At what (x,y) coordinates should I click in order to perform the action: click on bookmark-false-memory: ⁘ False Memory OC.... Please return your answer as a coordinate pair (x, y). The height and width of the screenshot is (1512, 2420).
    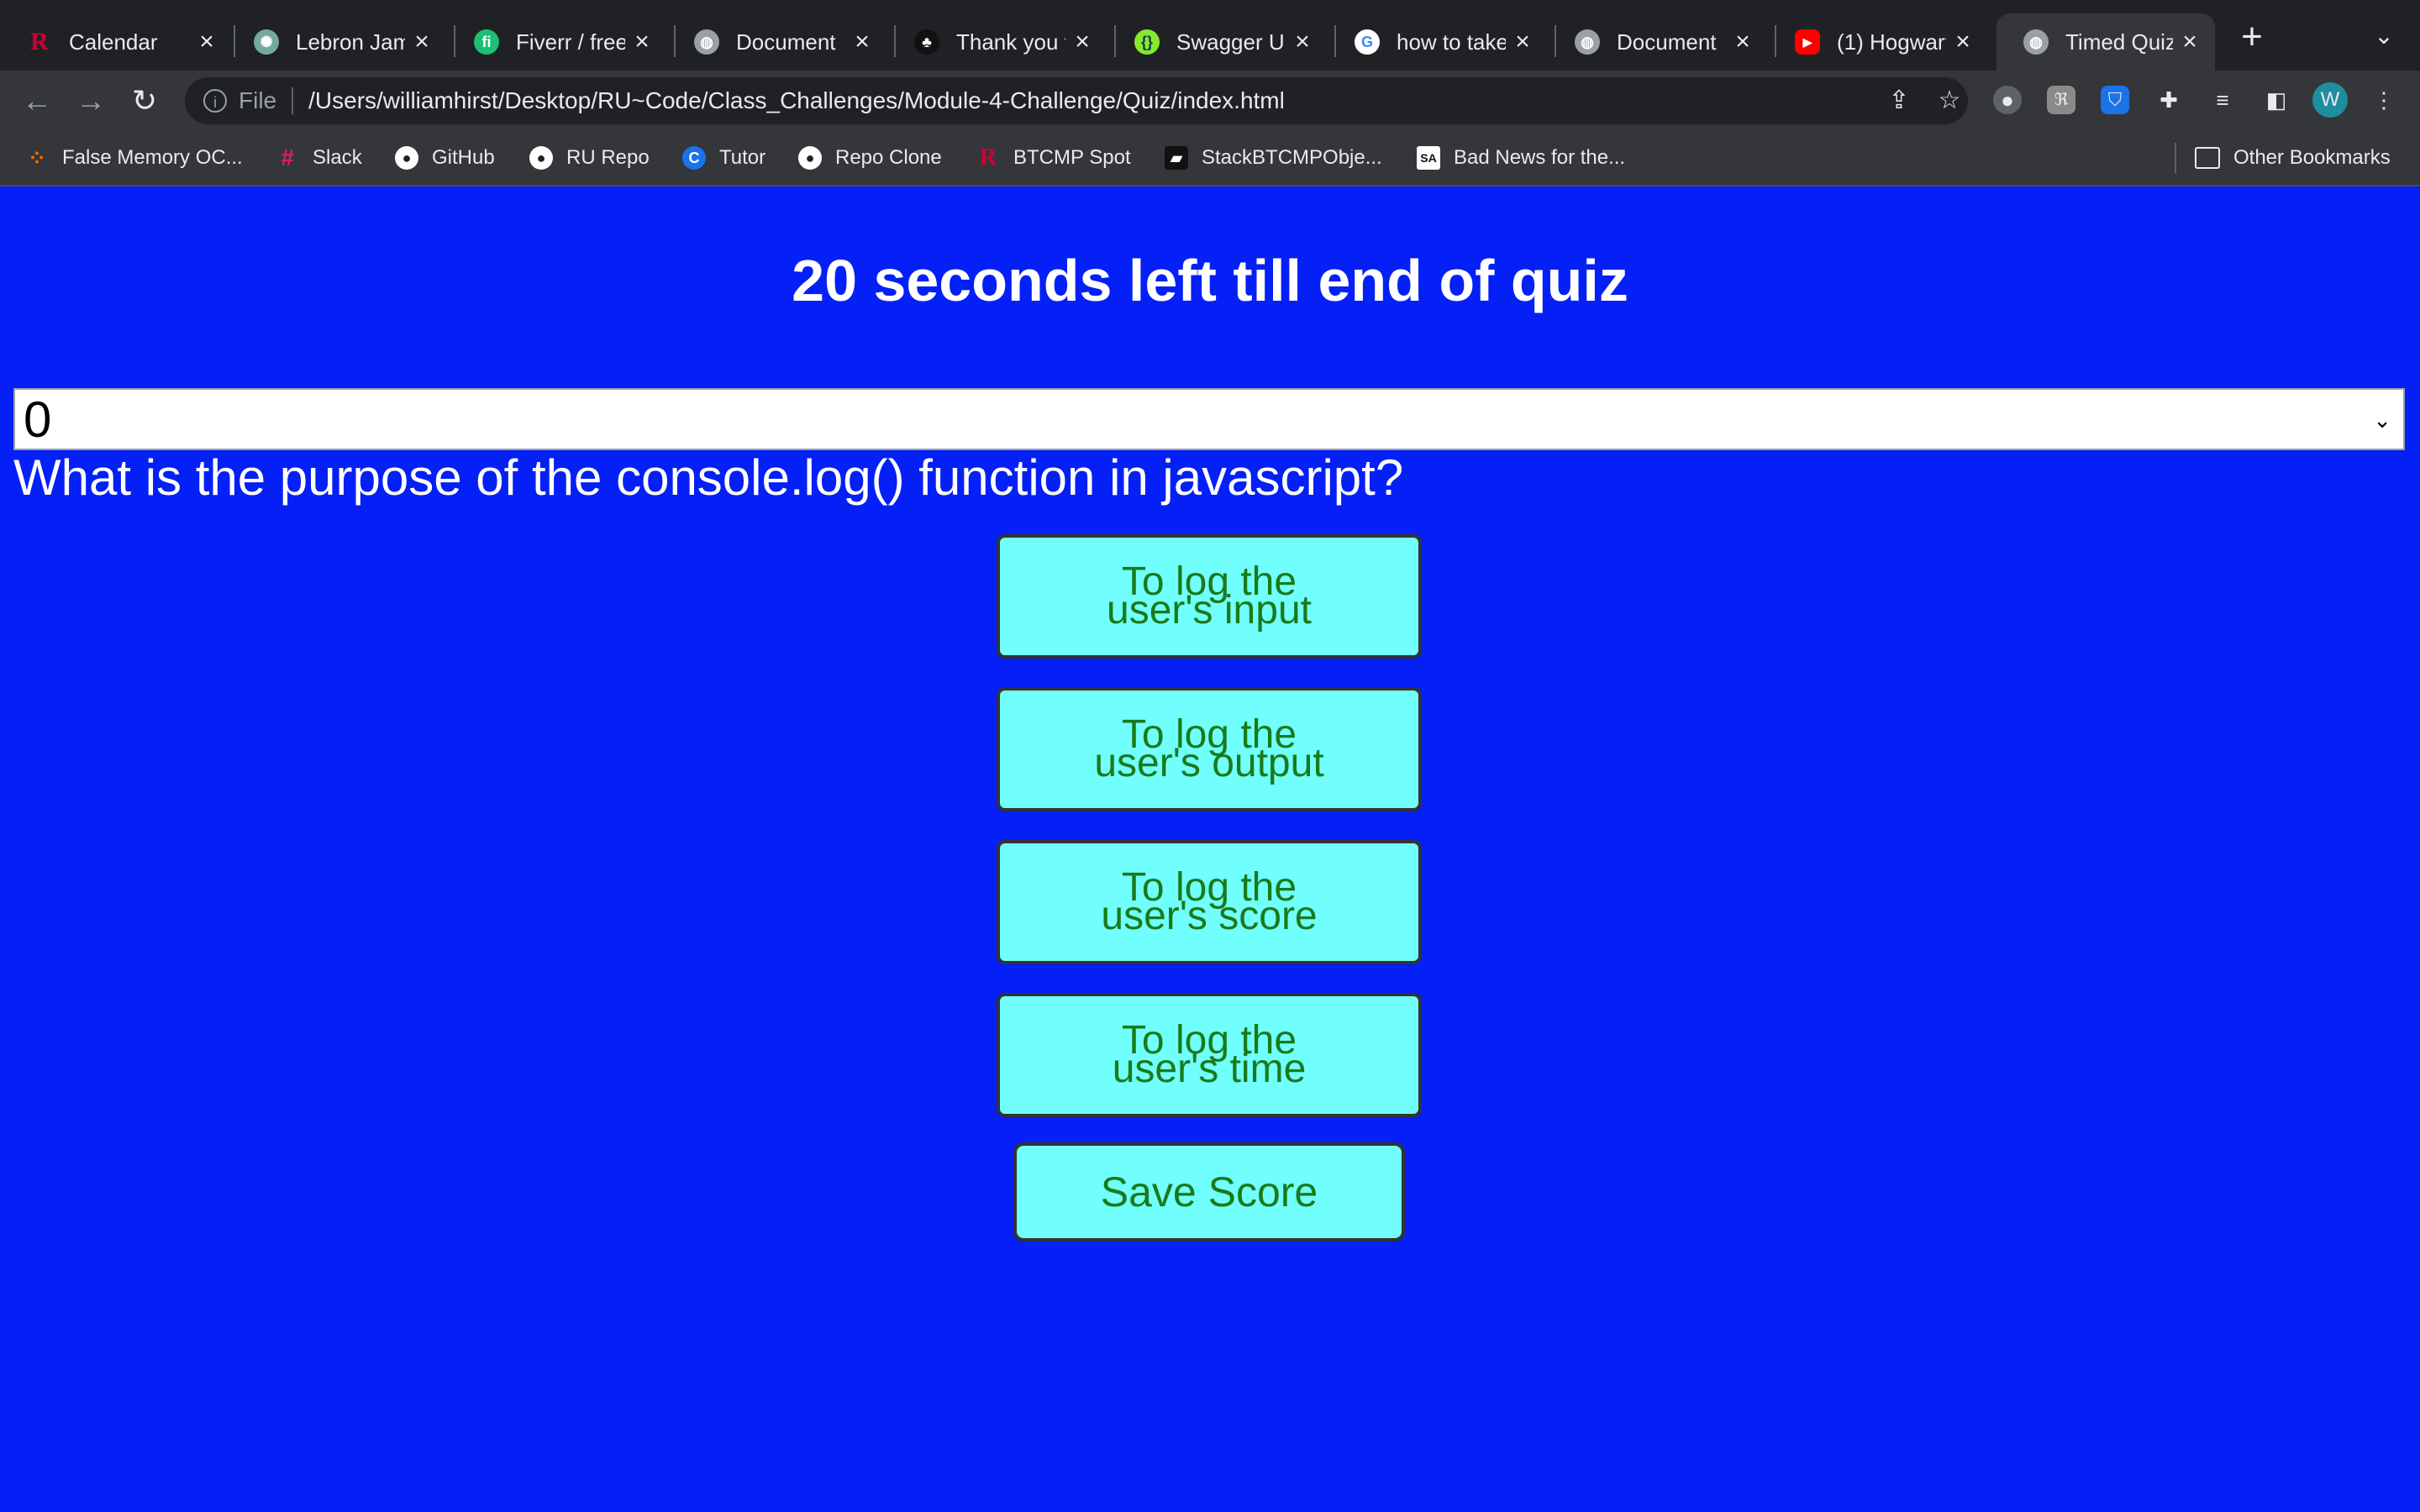
    Looking at the image, I should click on (134, 158).